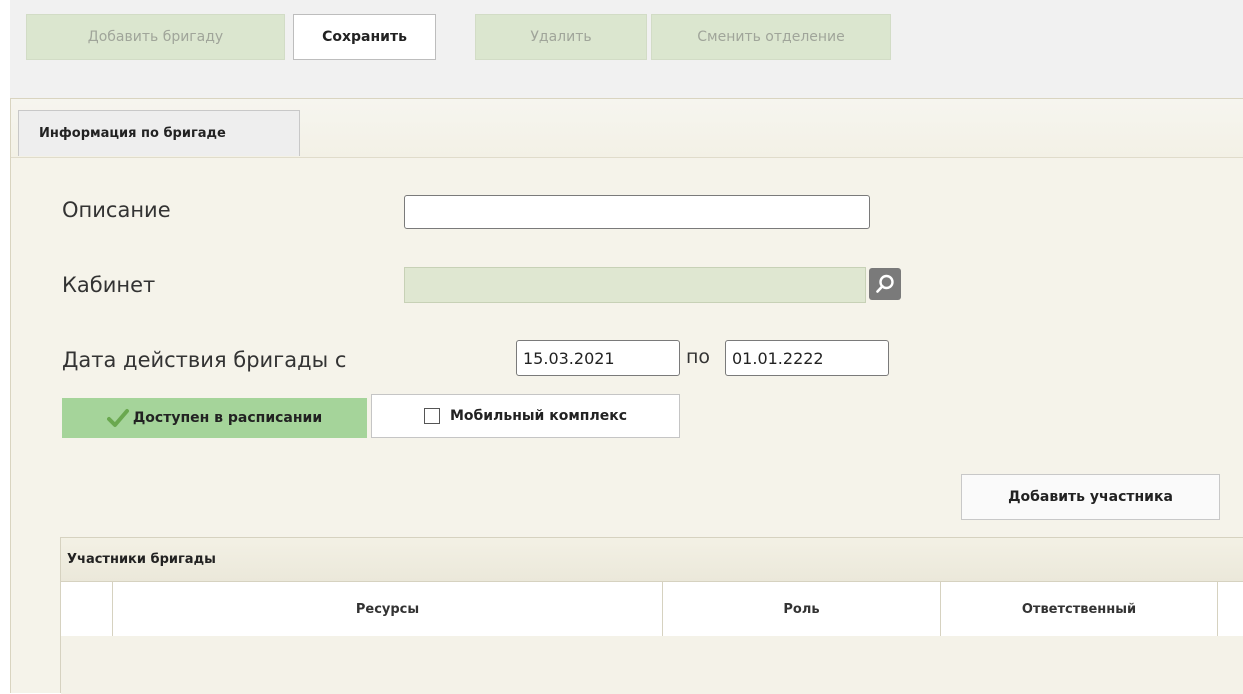 The image size is (1243, 694). I want to click on cabinet-field, so click(635, 285).